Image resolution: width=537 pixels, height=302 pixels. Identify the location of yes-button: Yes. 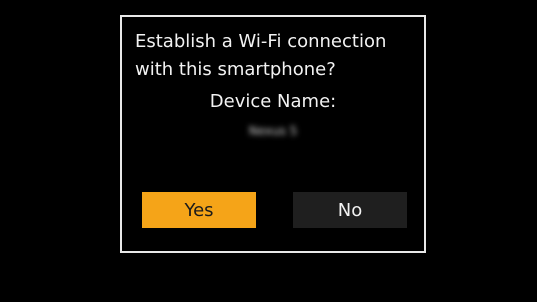
(199, 210).